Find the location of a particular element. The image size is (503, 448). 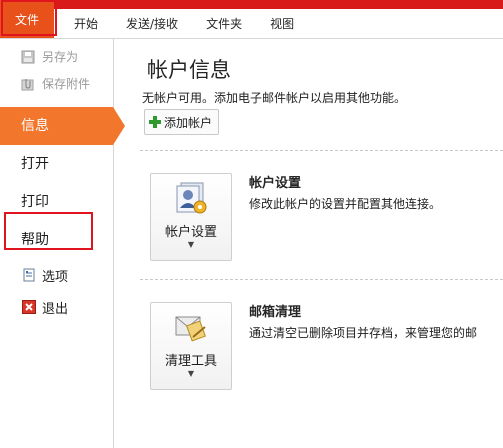

tab-folder: 文件夹 is located at coordinates (224, 24).